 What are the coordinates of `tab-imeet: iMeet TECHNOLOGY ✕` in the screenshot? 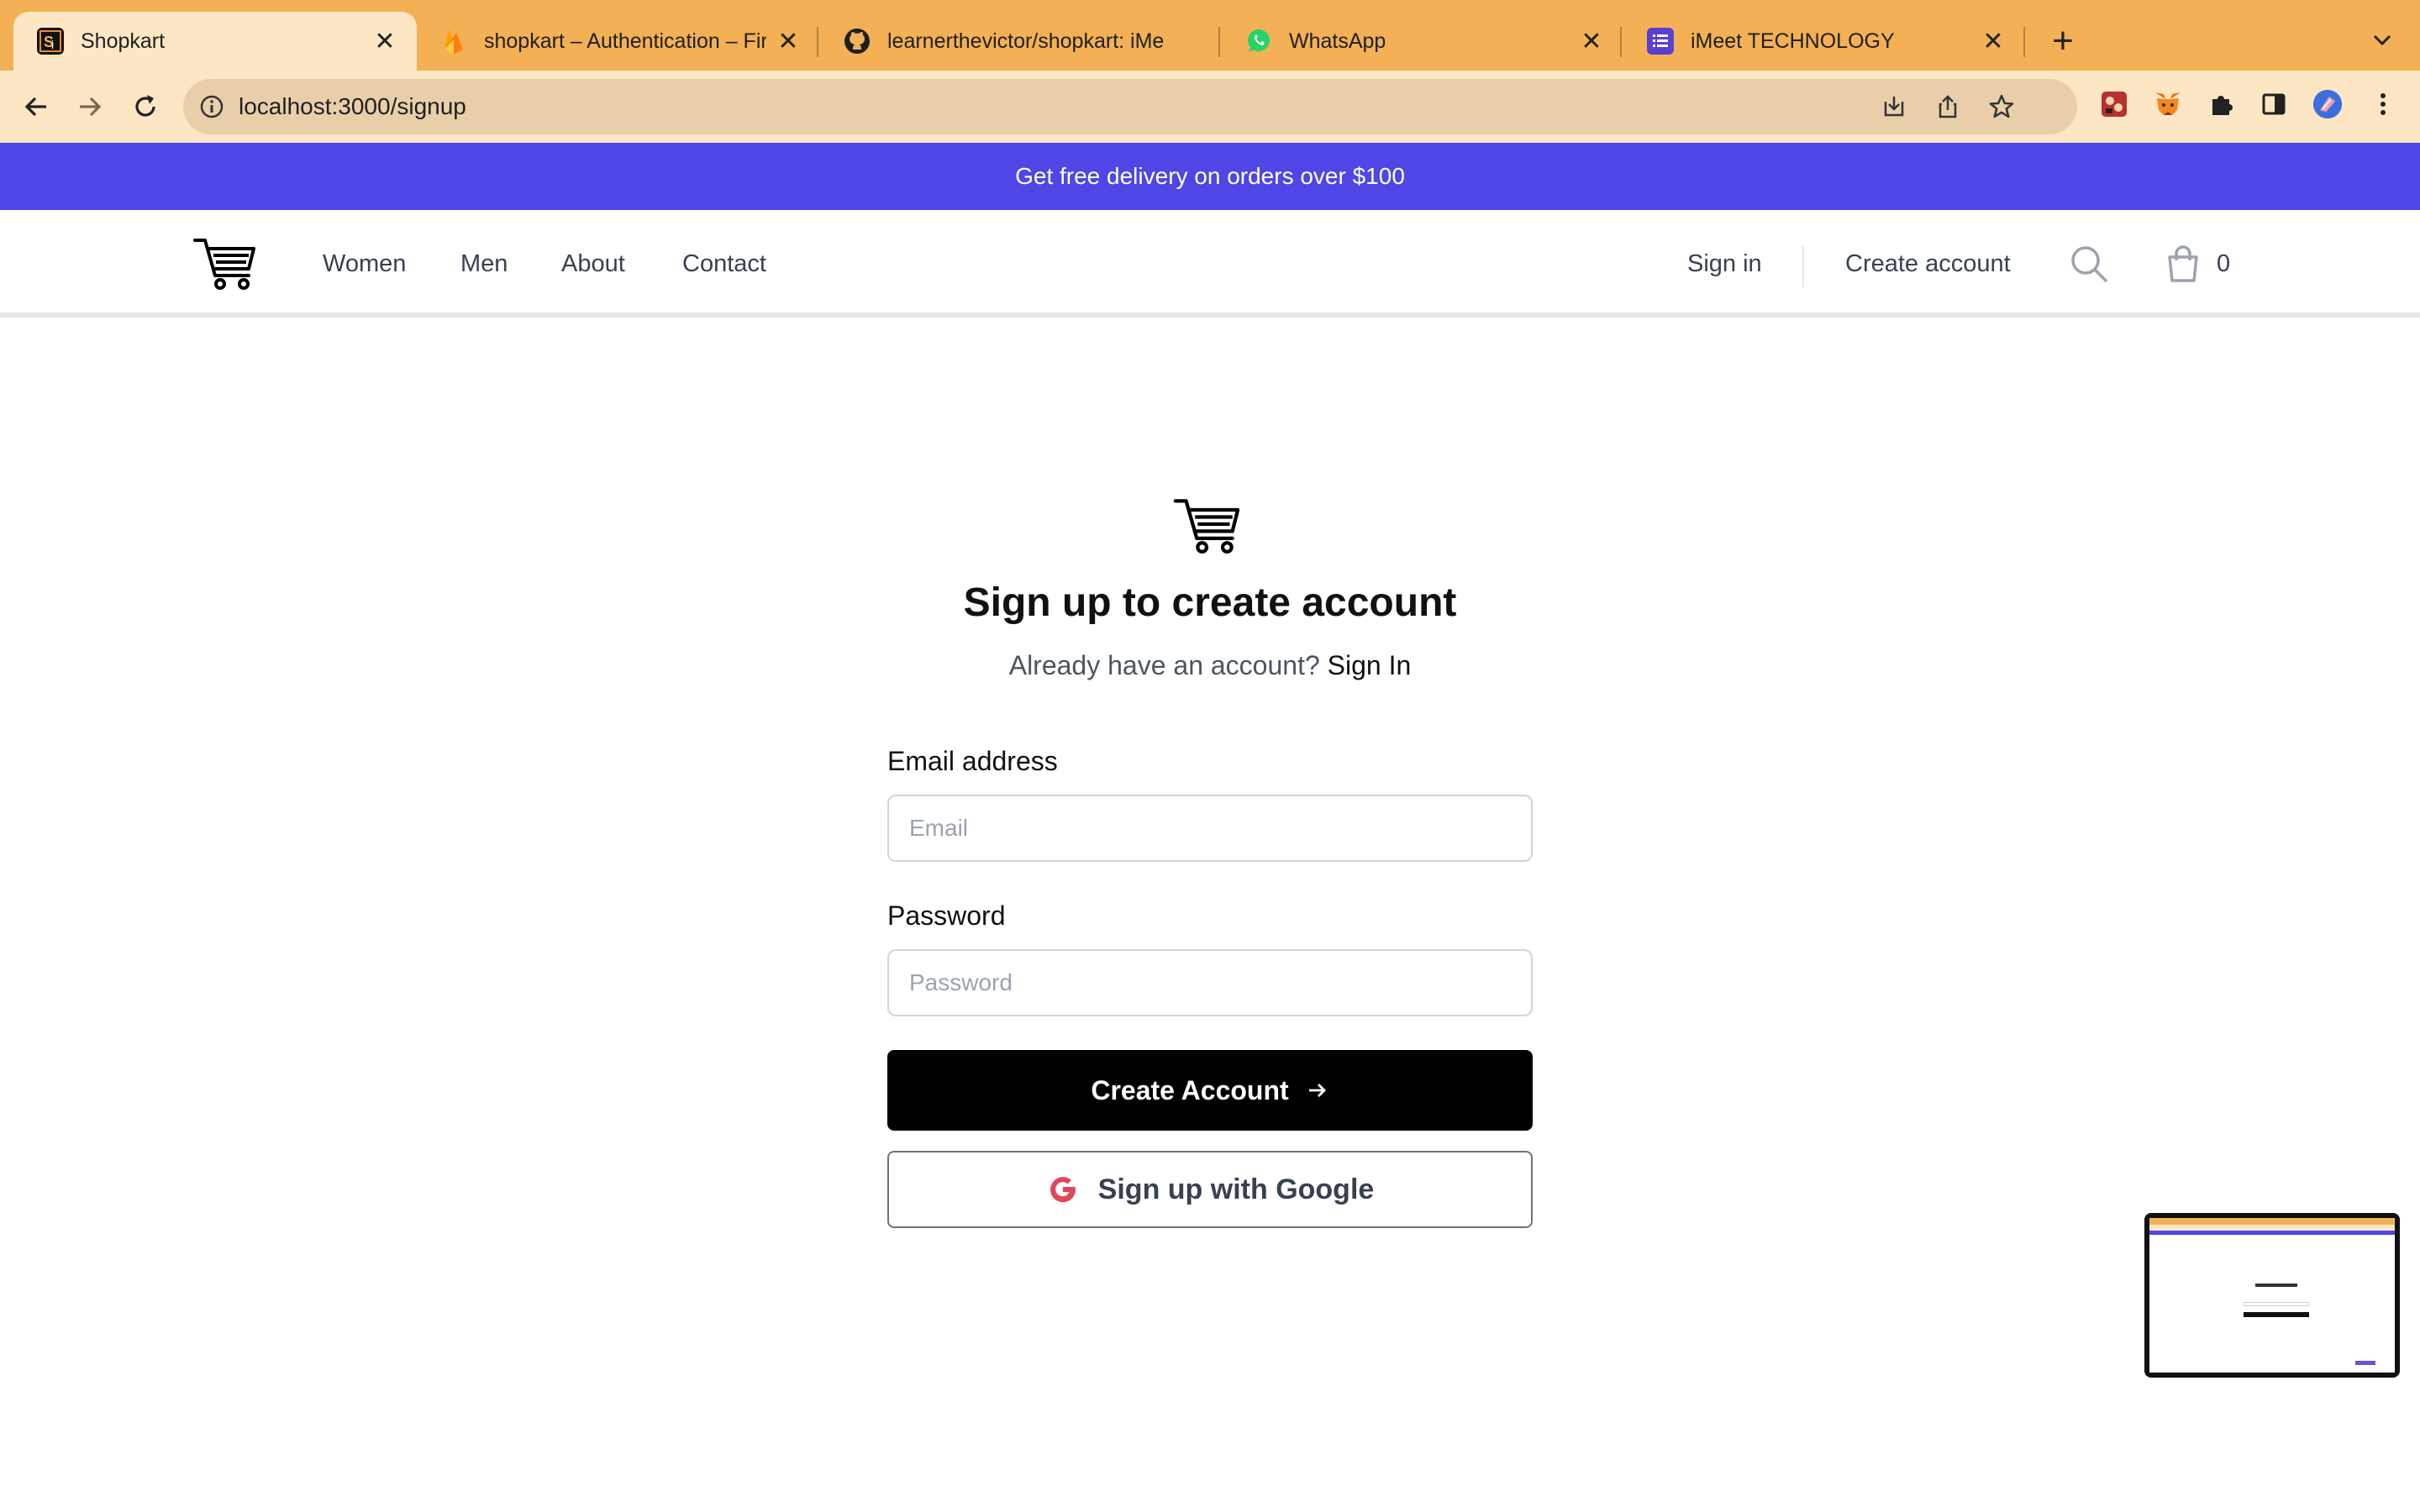 It's located at (1824, 41).